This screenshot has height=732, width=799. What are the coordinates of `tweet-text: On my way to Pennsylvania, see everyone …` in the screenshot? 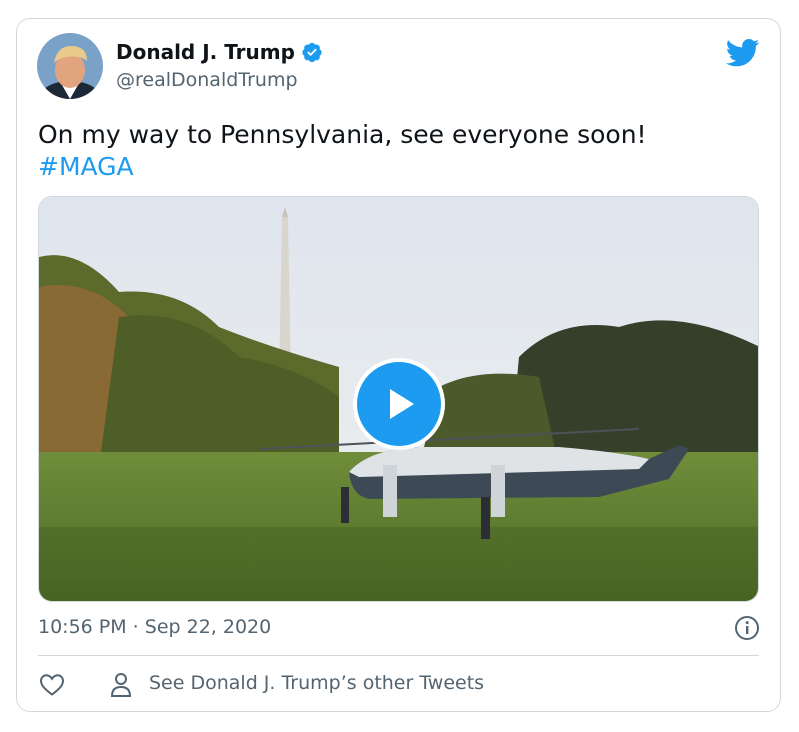 It's located at (342, 151).